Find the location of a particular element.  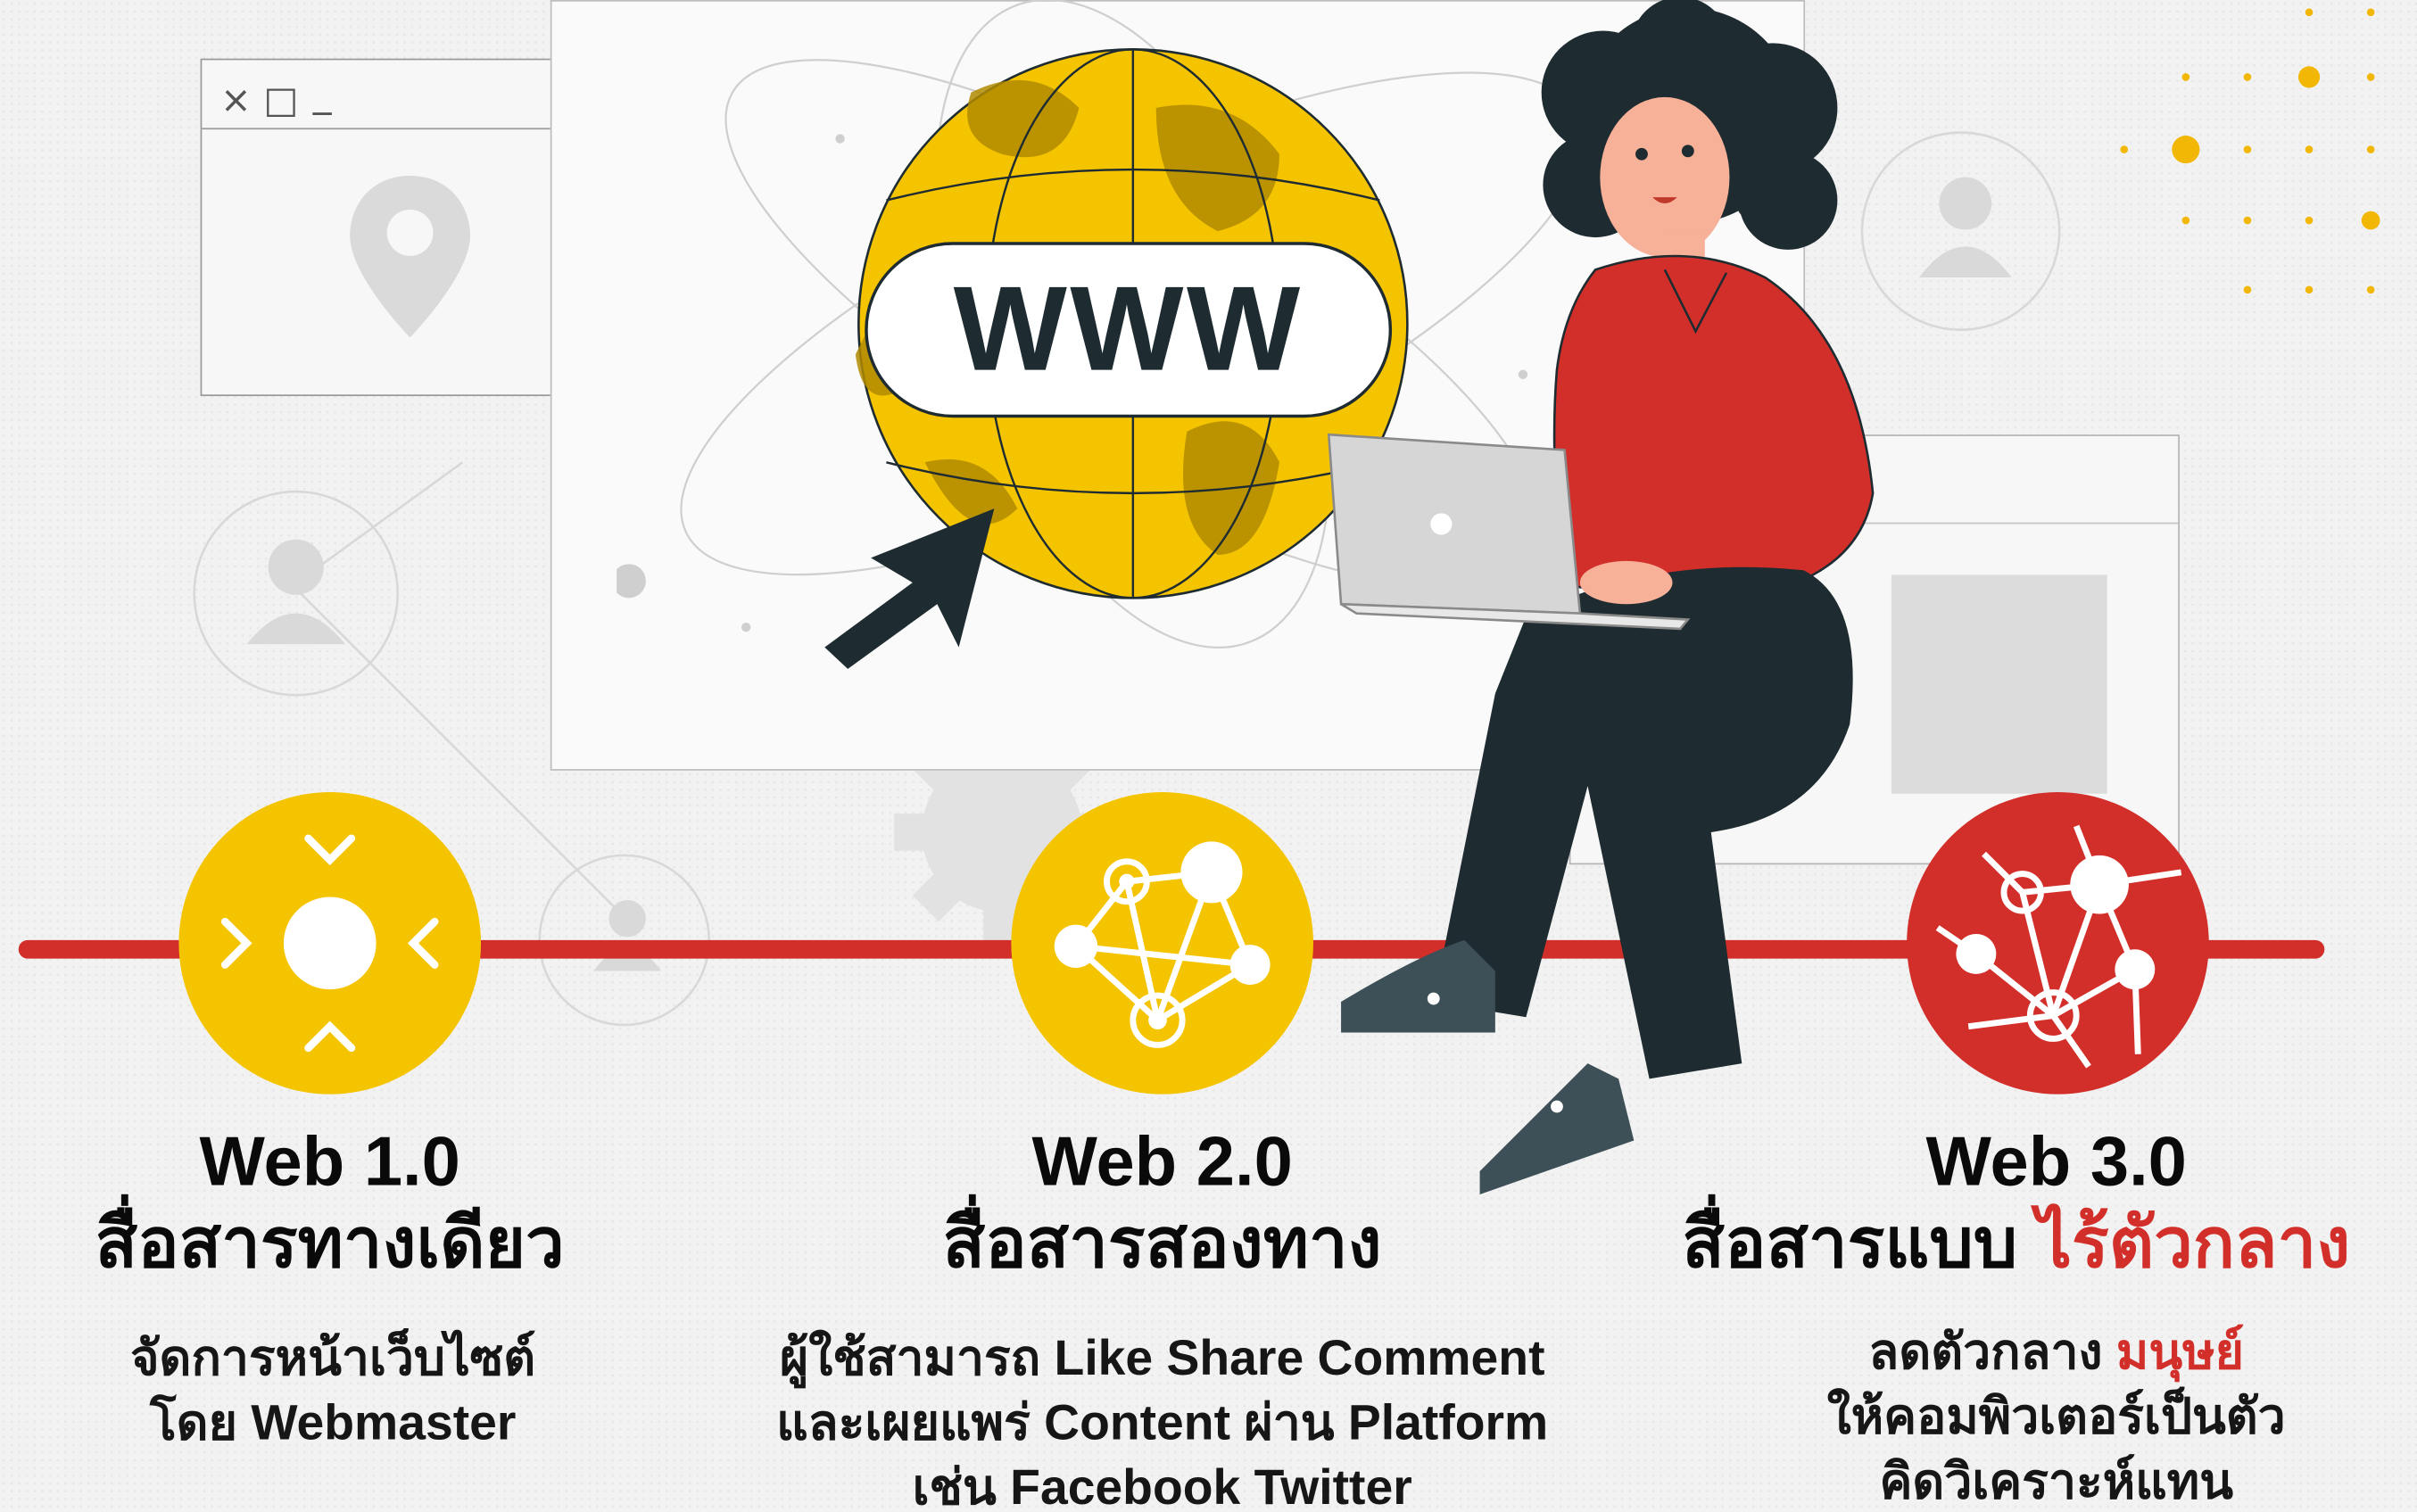

target-icon is located at coordinates (329, 943).